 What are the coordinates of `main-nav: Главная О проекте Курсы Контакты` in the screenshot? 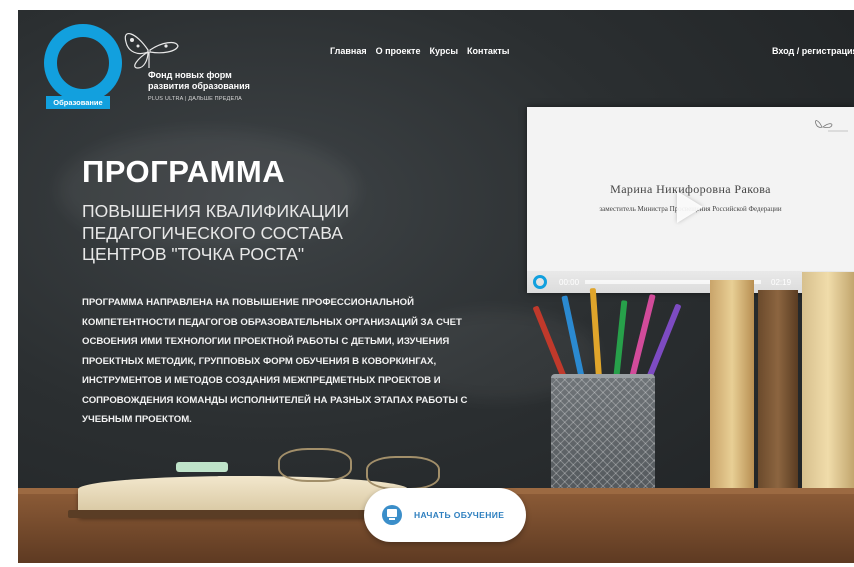 It's located at (420, 51).